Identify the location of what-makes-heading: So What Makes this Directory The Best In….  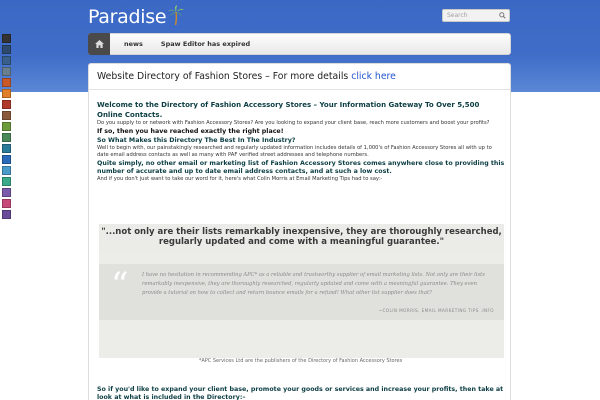
(196, 140).